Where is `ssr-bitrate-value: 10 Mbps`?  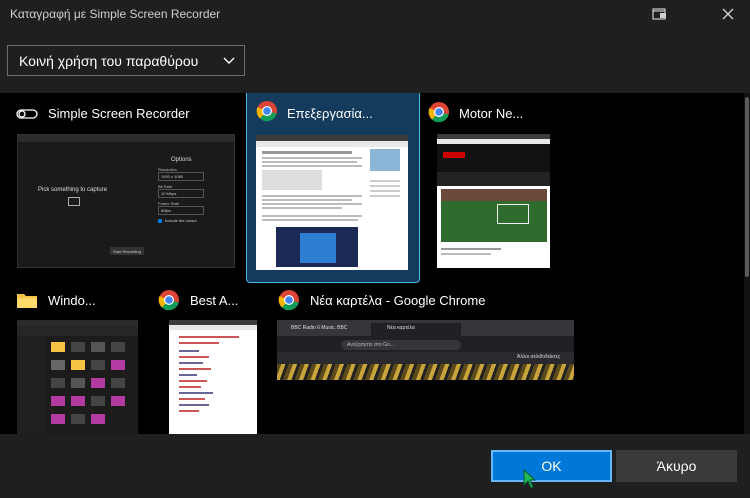
ssr-bitrate-value: 10 Mbps is located at coordinates (169, 193).